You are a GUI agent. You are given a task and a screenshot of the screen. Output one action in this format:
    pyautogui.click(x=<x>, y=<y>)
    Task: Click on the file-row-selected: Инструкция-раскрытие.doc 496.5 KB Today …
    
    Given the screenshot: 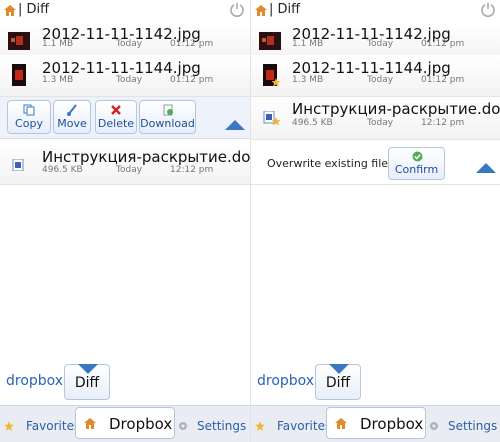 What is the action you would take?
    pyautogui.click(x=375, y=118)
    